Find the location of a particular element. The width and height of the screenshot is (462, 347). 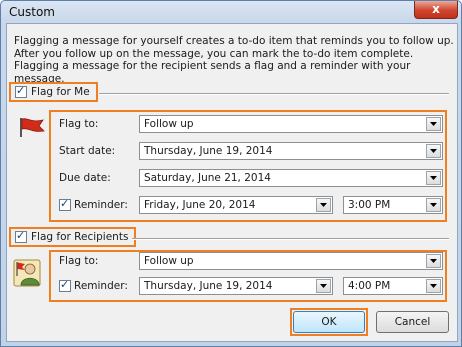

start-date-dropdown: Thursday, June 19, 2014 is located at coordinates (291, 151).